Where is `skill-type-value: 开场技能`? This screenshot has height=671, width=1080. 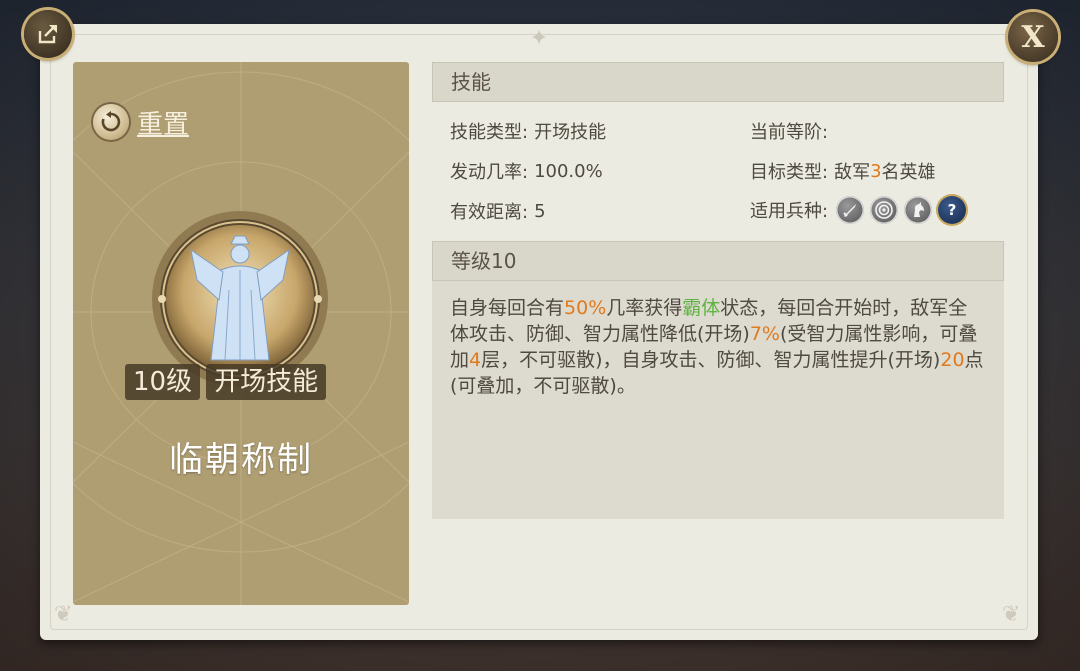
skill-type-value: 开场技能 is located at coordinates (570, 132).